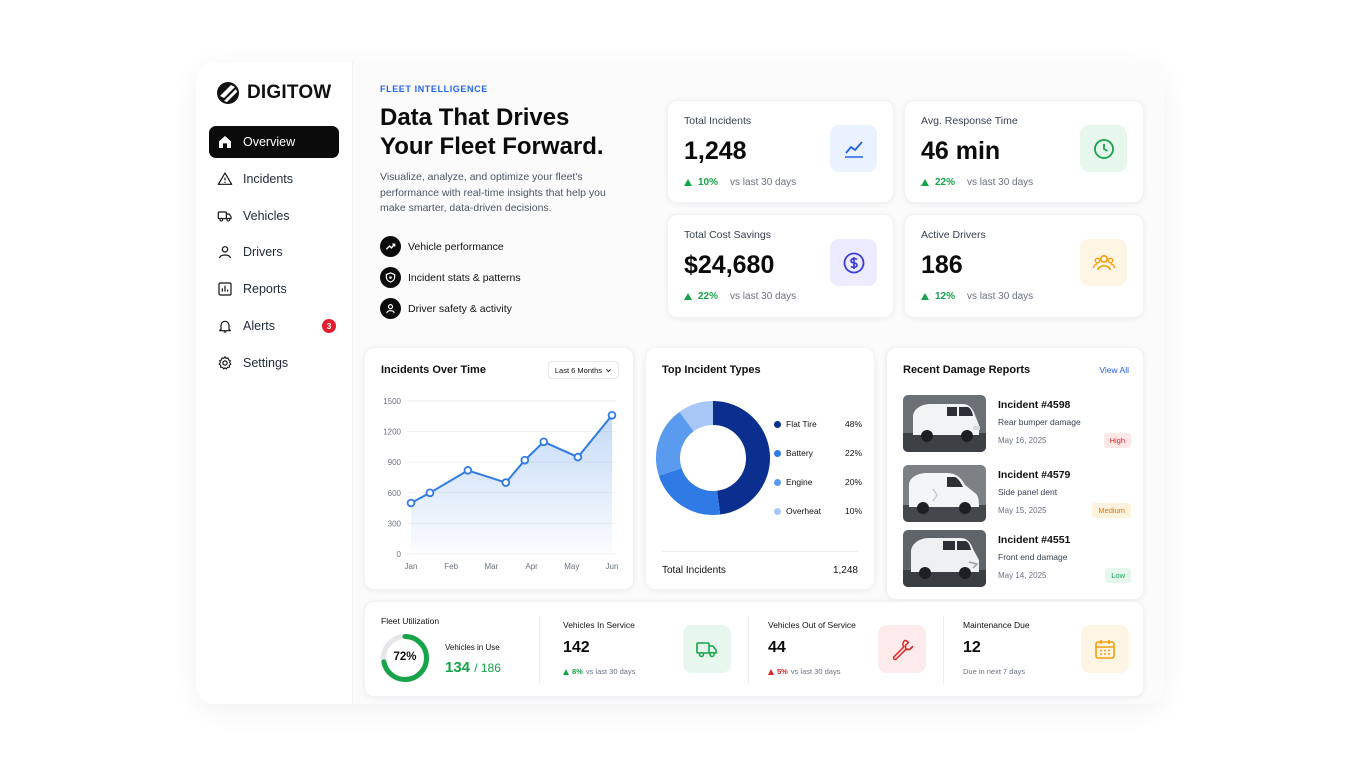  What do you see at coordinates (853, 511) in the screenshot?
I see `legend-value: 10%` at bounding box center [853, 511].